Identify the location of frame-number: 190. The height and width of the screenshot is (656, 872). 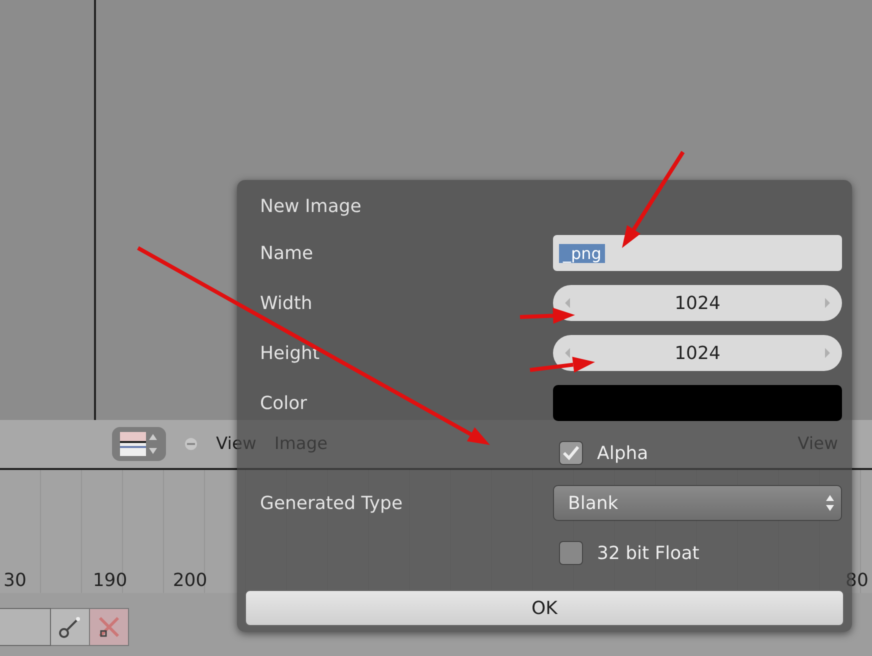
(110, 580).